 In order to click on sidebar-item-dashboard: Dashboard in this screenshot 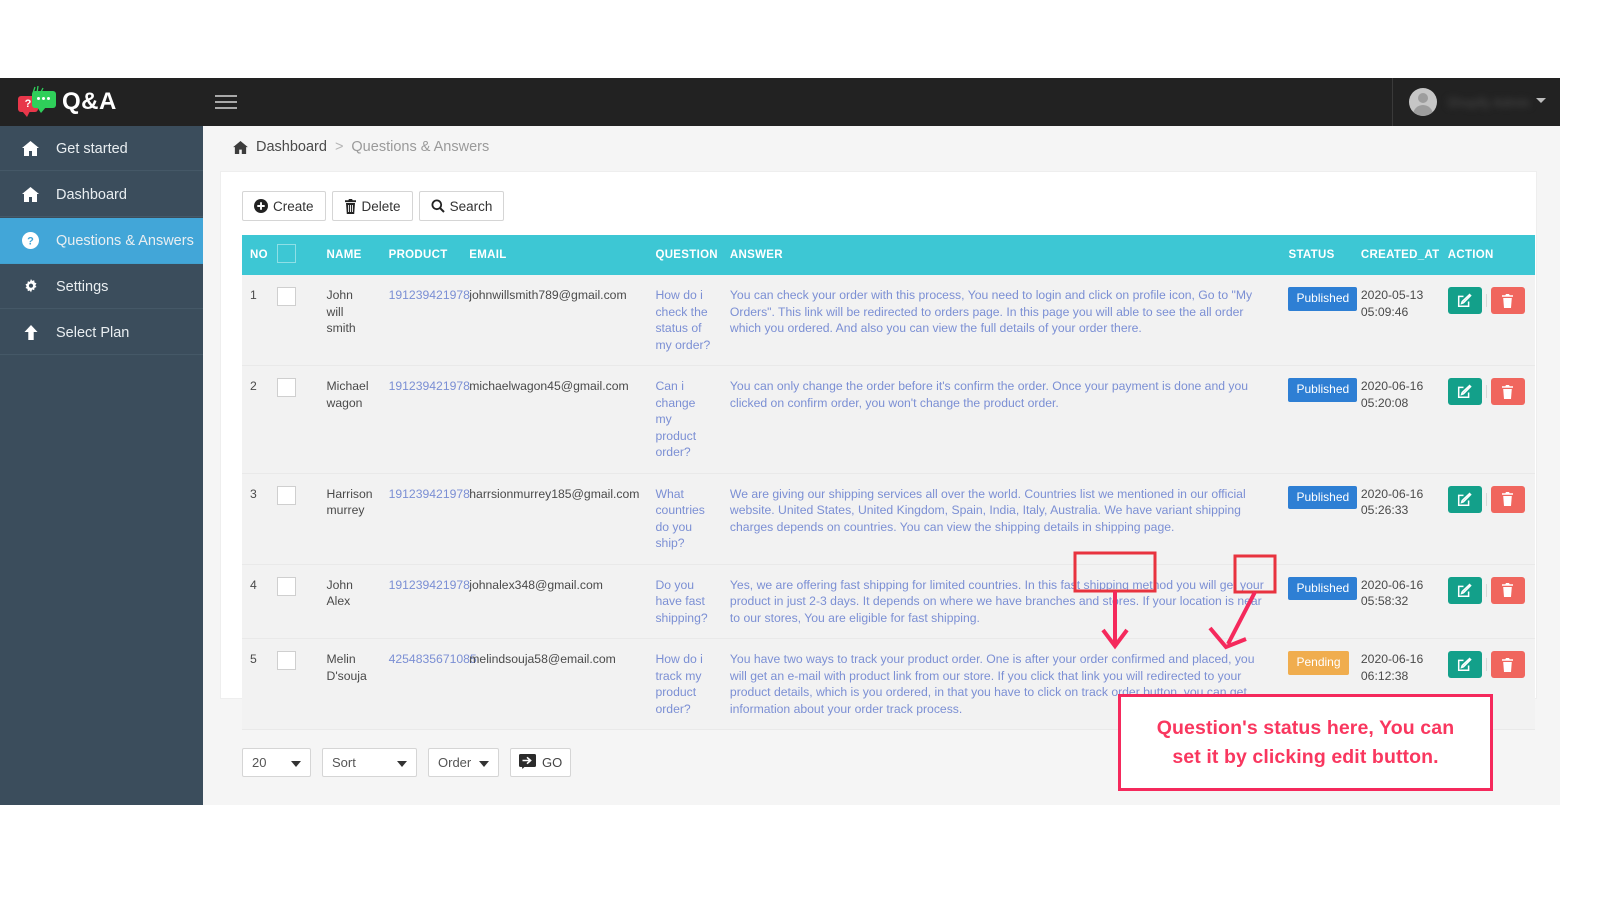, I will do `click(101, 195)`.